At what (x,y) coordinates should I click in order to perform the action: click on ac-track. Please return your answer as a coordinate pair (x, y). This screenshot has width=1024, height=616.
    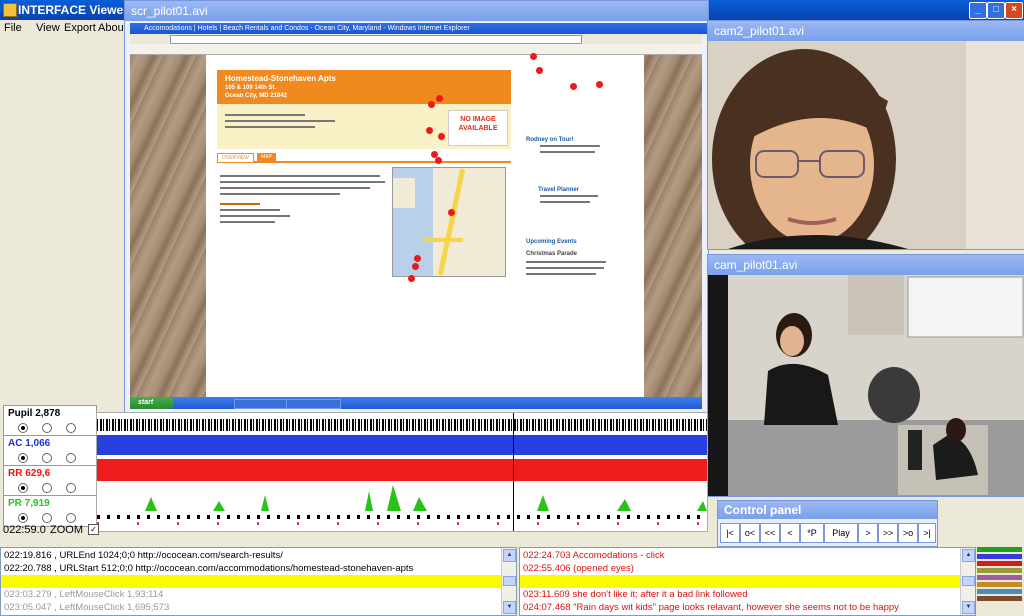
    Looking at the image, I should click on (402, 445).